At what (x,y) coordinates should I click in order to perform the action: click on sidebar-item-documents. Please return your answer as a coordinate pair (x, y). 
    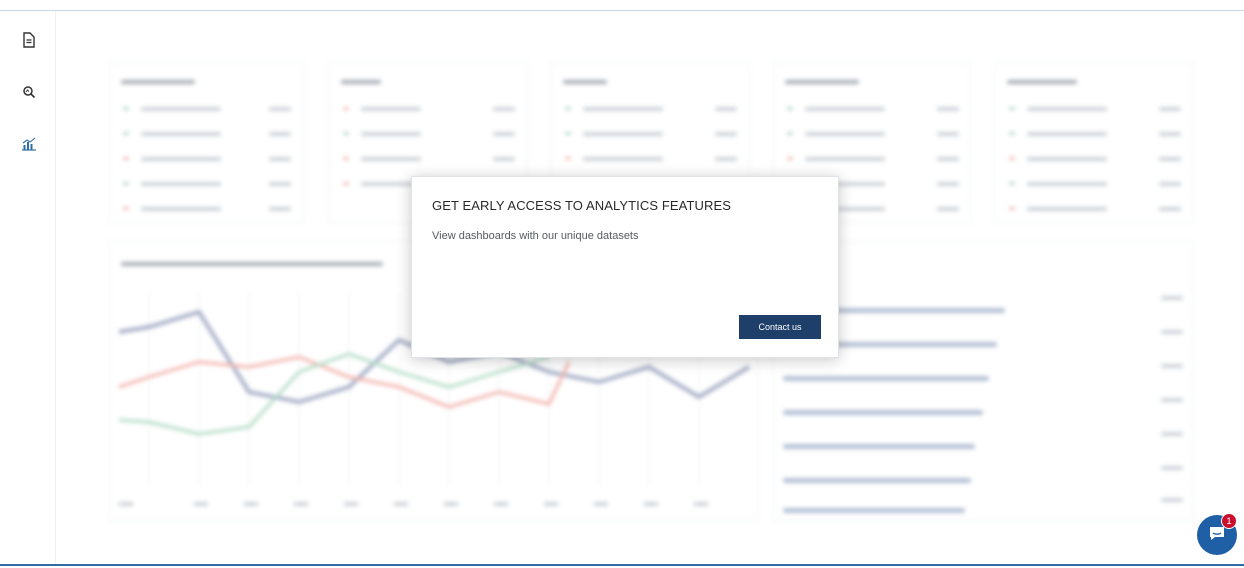
    Looking at the image, I should click on (29, 42).